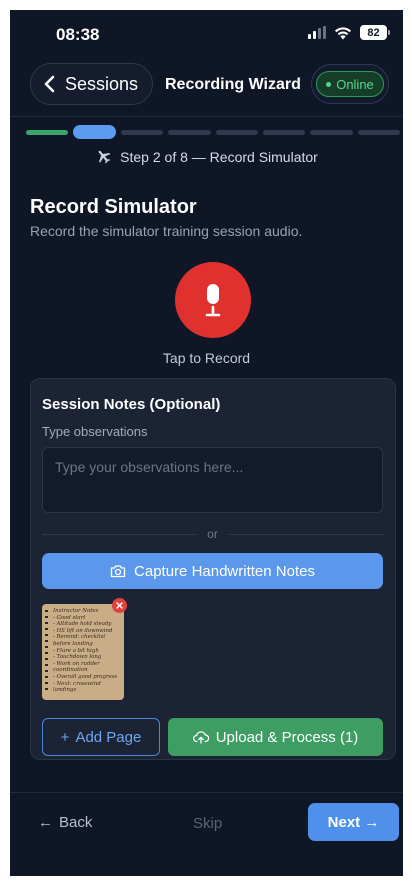  Describe the element at coordinates (104, 157) in the screenshot. I see `airplane-icon` at that location.